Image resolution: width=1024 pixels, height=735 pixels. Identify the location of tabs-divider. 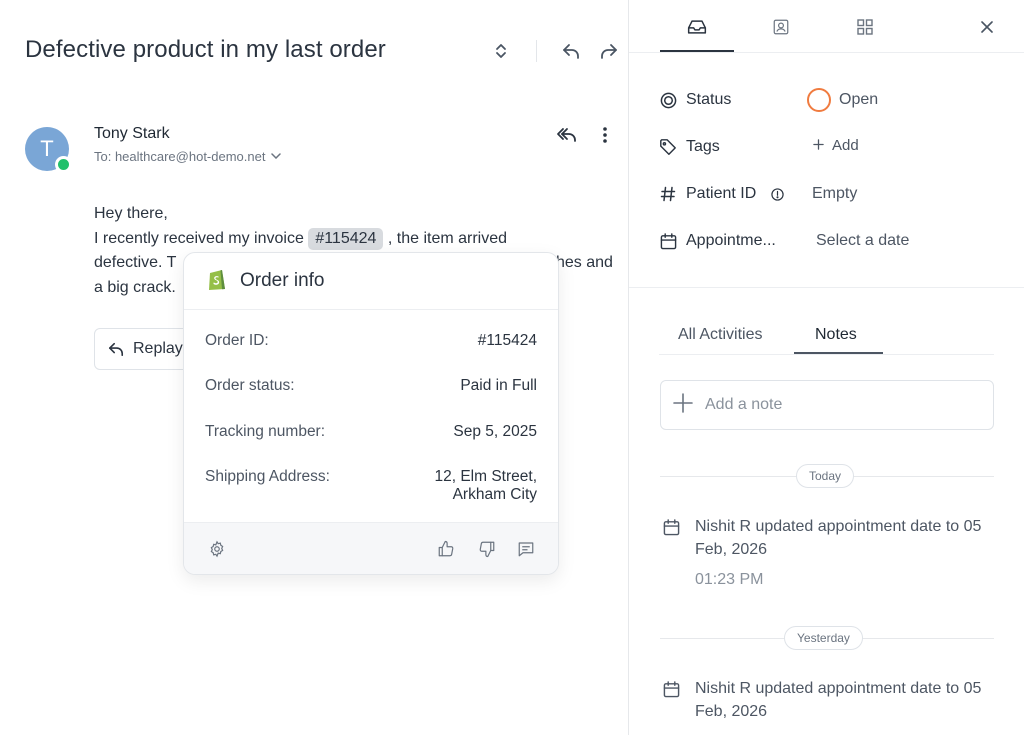
(826, 52).